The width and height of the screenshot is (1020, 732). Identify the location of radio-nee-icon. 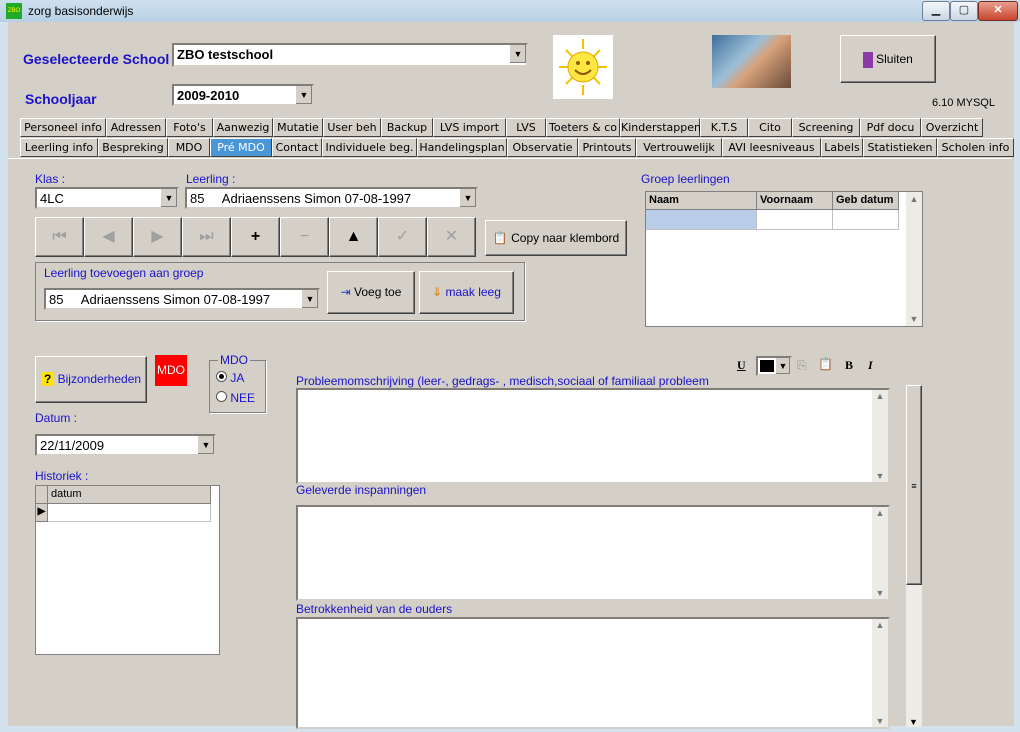
(221, 396).